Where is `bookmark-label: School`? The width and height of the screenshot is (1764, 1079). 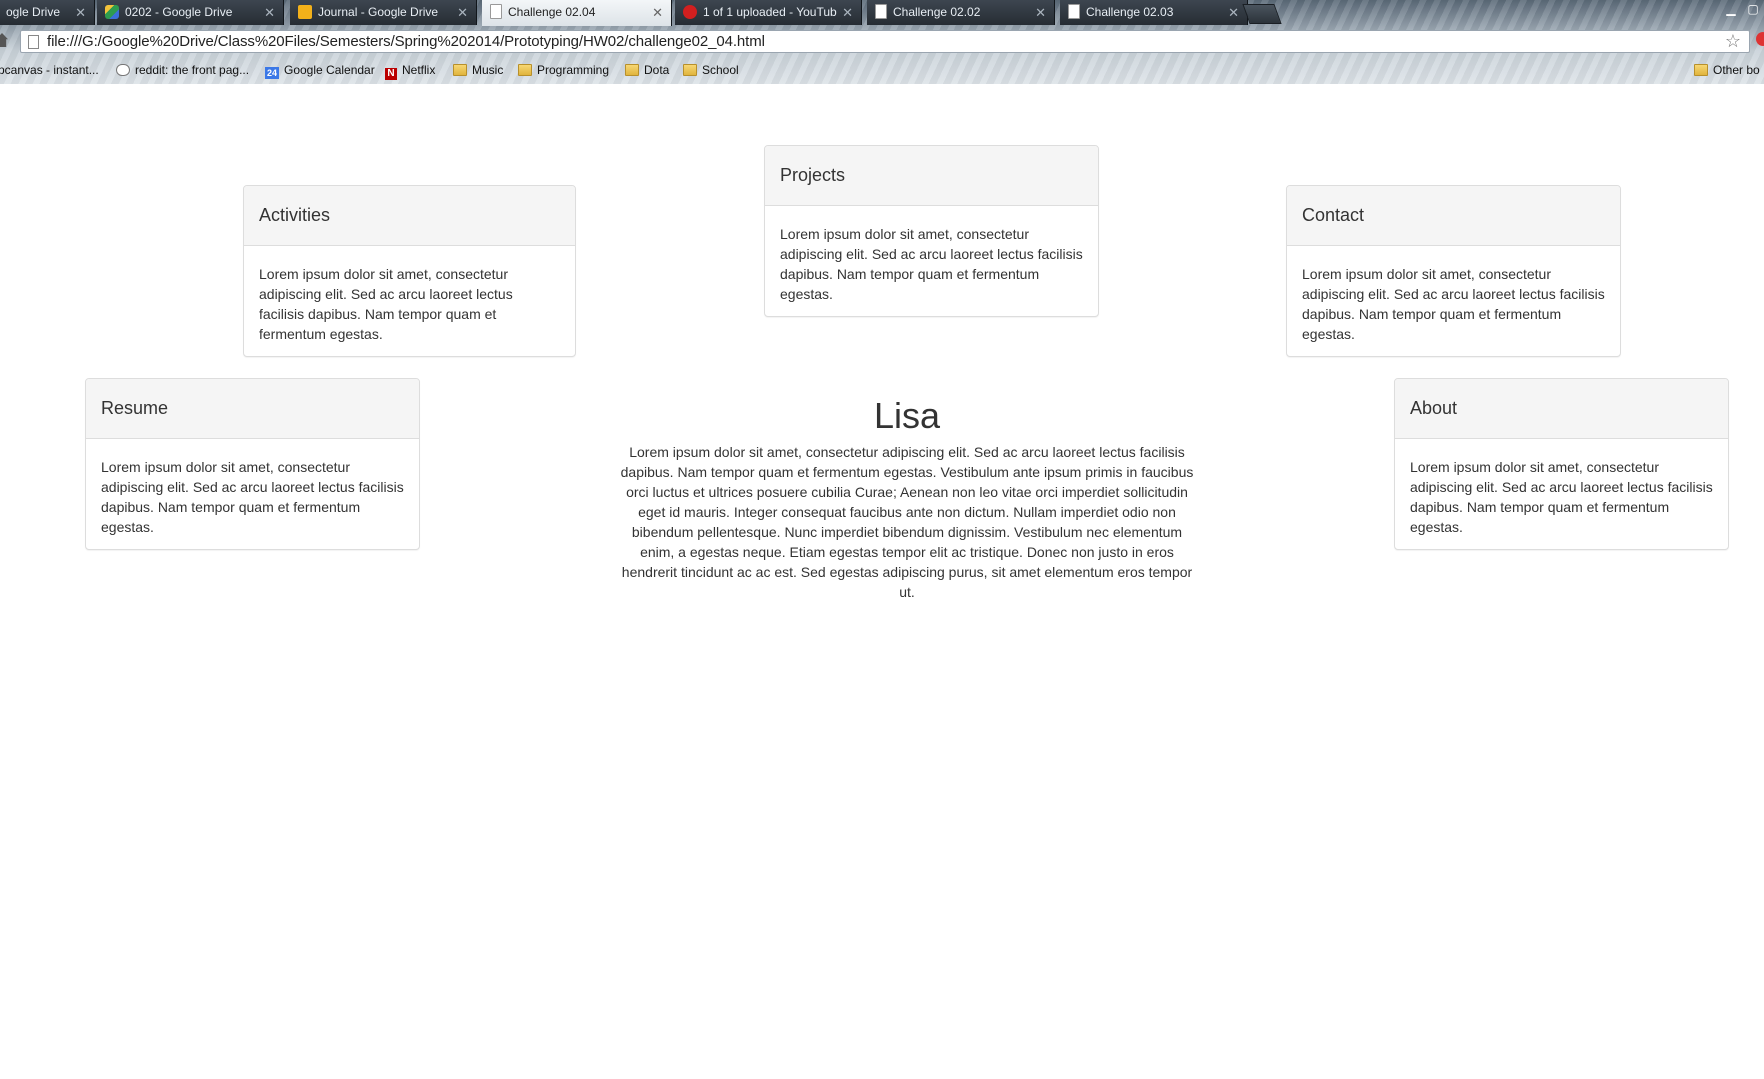 bookmark-label: School is located at coordinates (720, 70).